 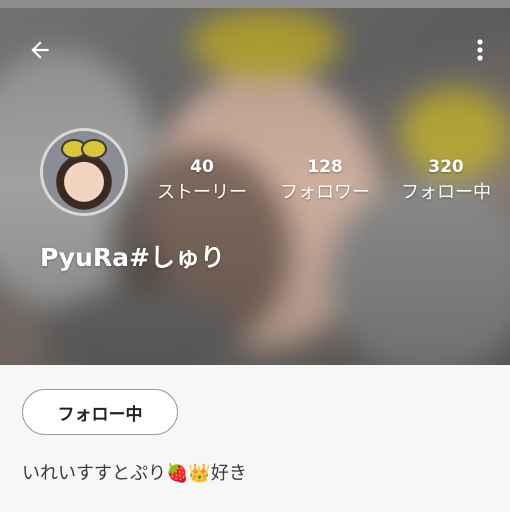 What do you see at coordinates (134, 473) in the screenshot?
I see `profile-bio: いれいすすとぷり🍓👑好き` at bounding box center [134, 473].